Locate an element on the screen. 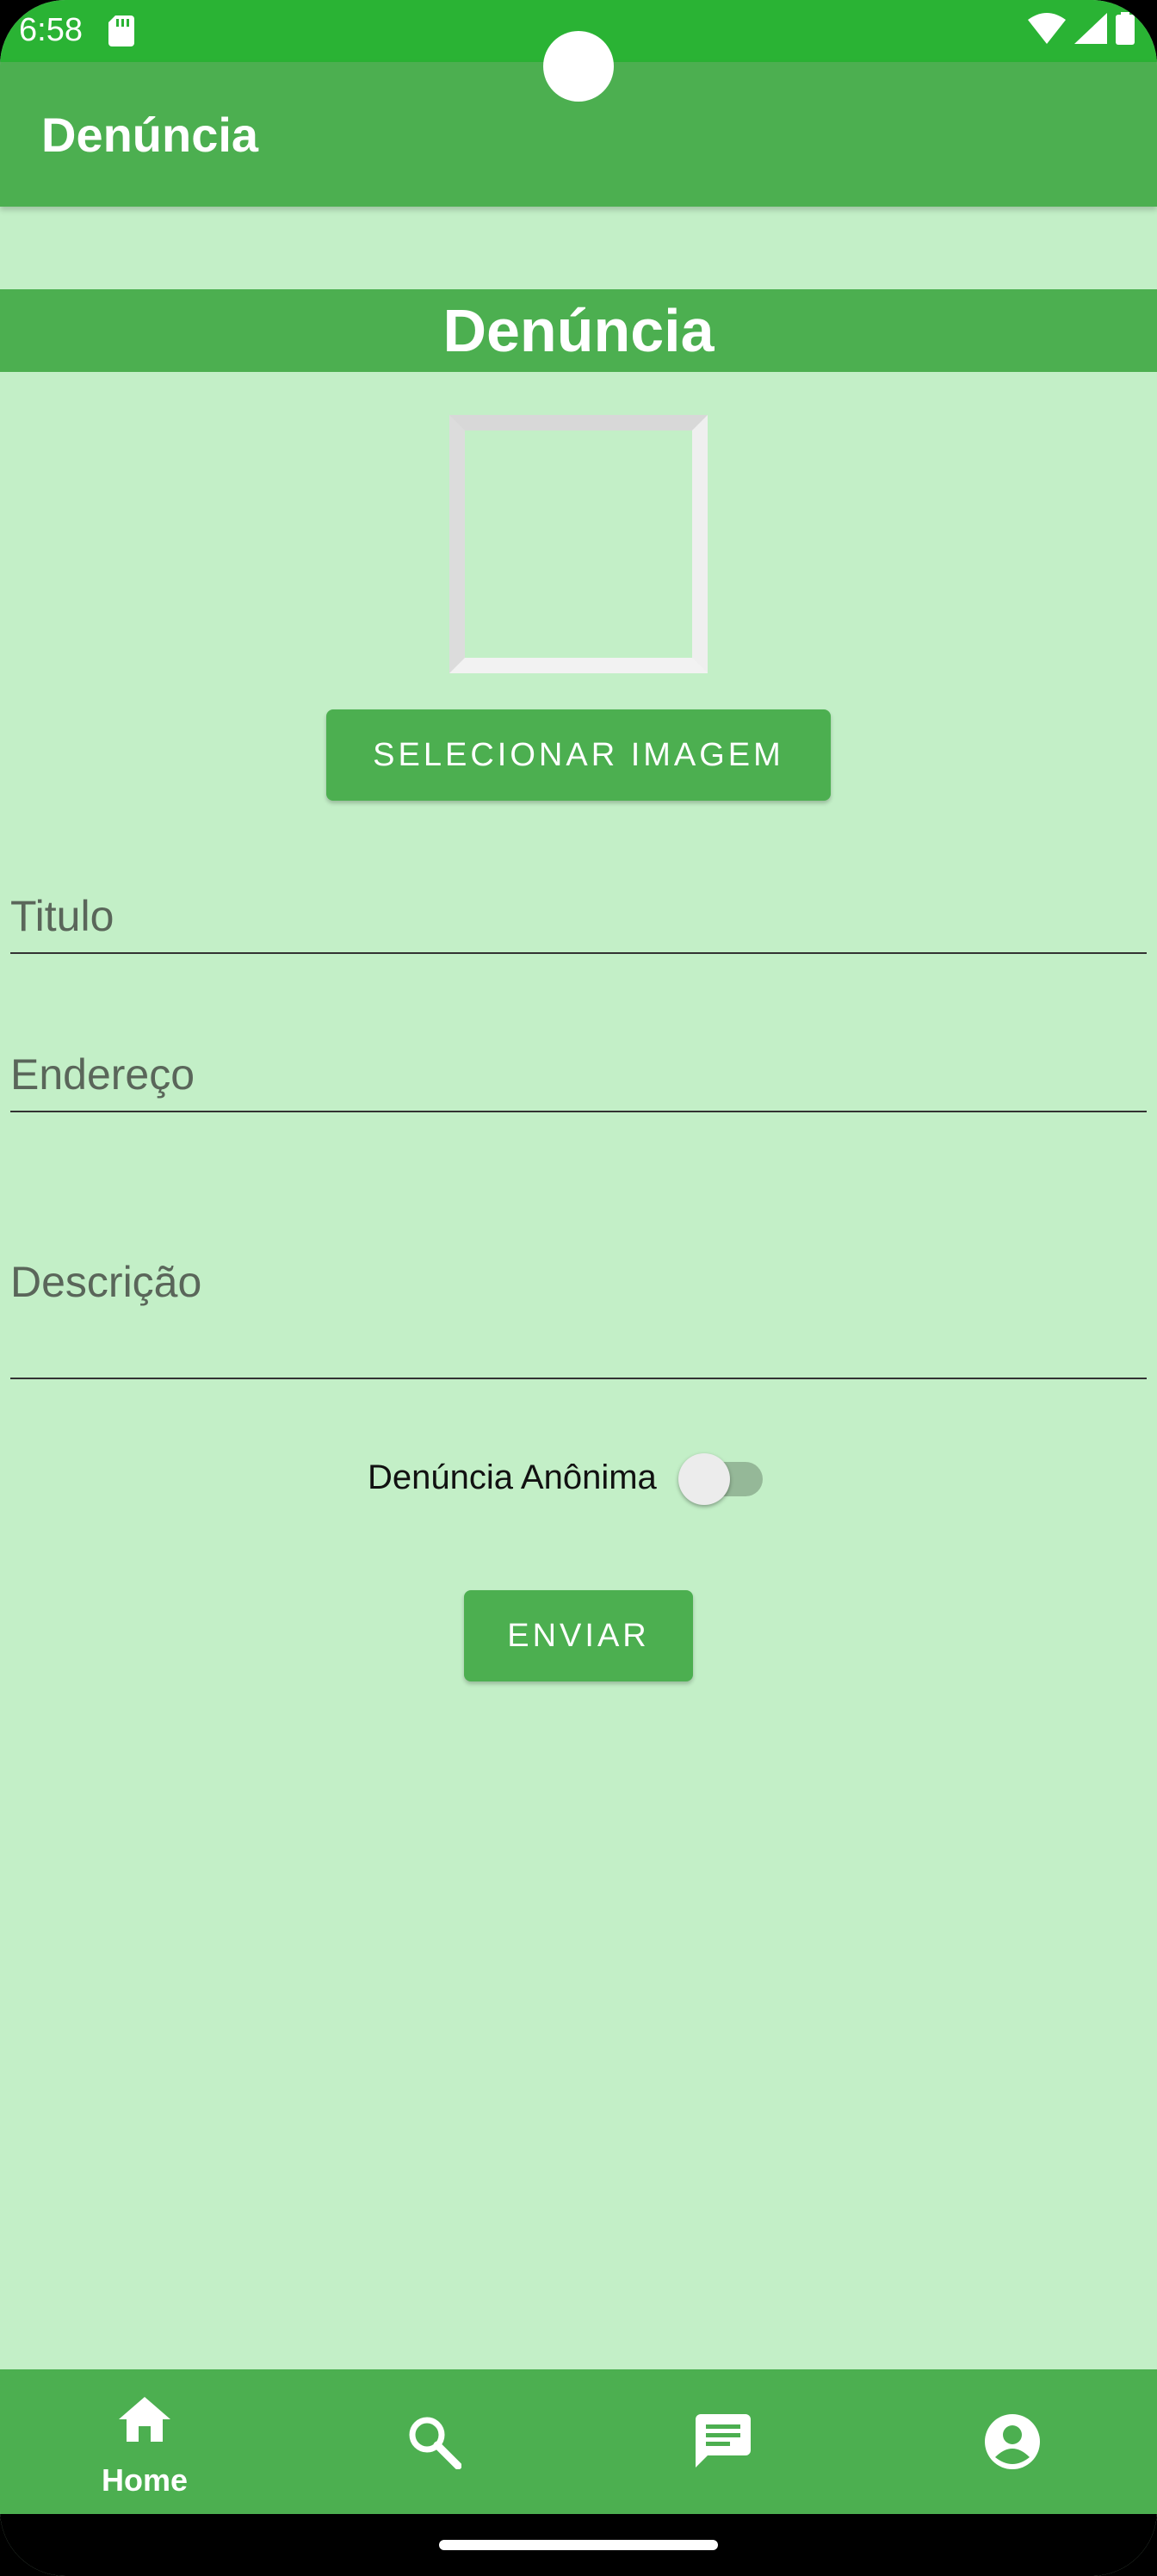 This screenshot has width=1157, height=2576. nav-item-home: Home is located at coordinates (145, 2441).